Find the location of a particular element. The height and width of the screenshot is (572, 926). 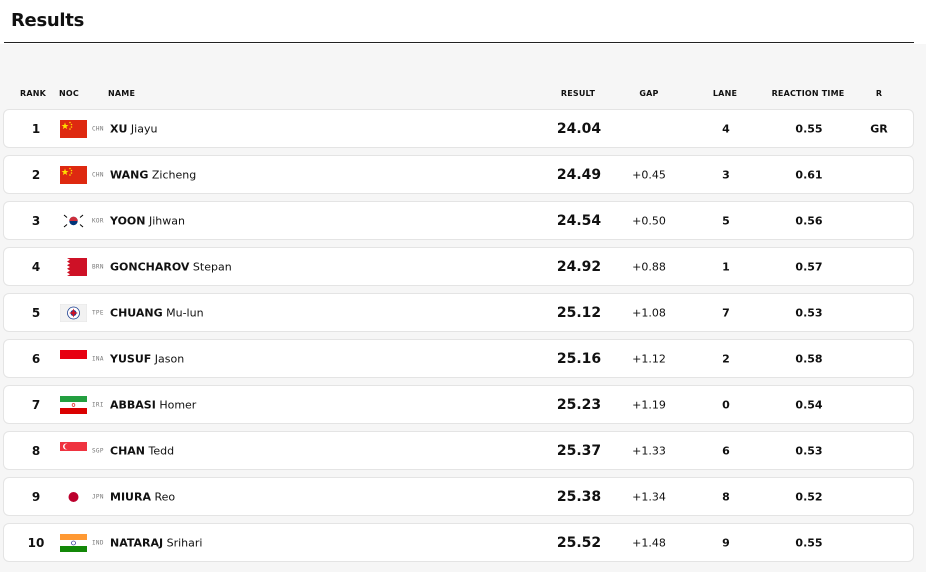

rank-cell: 9 is located at coordinates (36, 496).